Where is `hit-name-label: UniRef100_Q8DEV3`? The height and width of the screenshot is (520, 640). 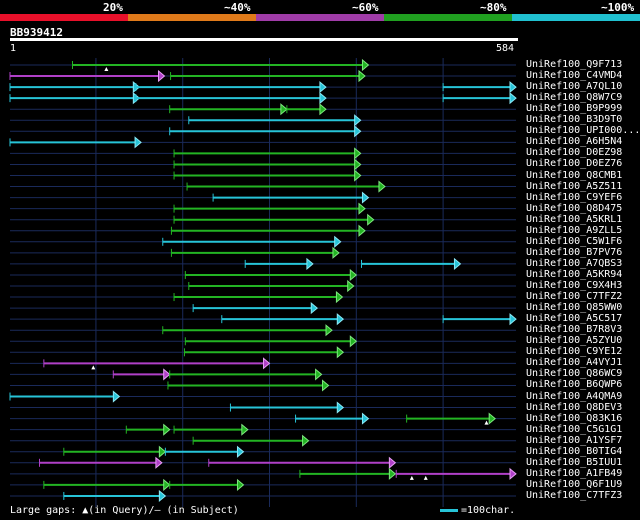
hit-name-label: UniRef100_Q8DEV3 is located at coordinates (574, 407).